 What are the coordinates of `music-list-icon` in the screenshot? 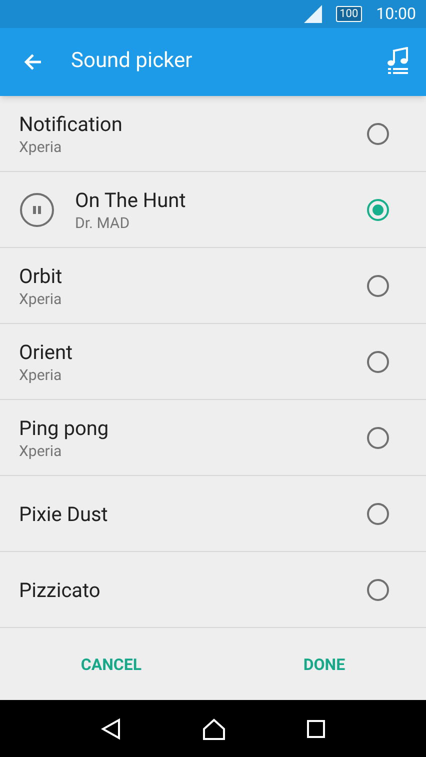 It's located at (398, 62).